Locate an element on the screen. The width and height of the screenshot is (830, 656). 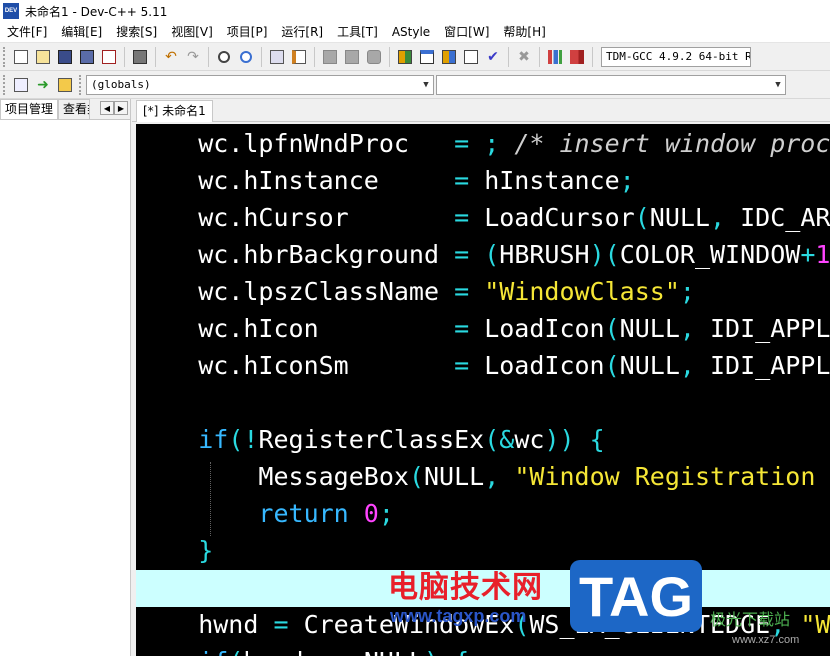
goto-icon: ➜ is located at coordinates (43, 84).